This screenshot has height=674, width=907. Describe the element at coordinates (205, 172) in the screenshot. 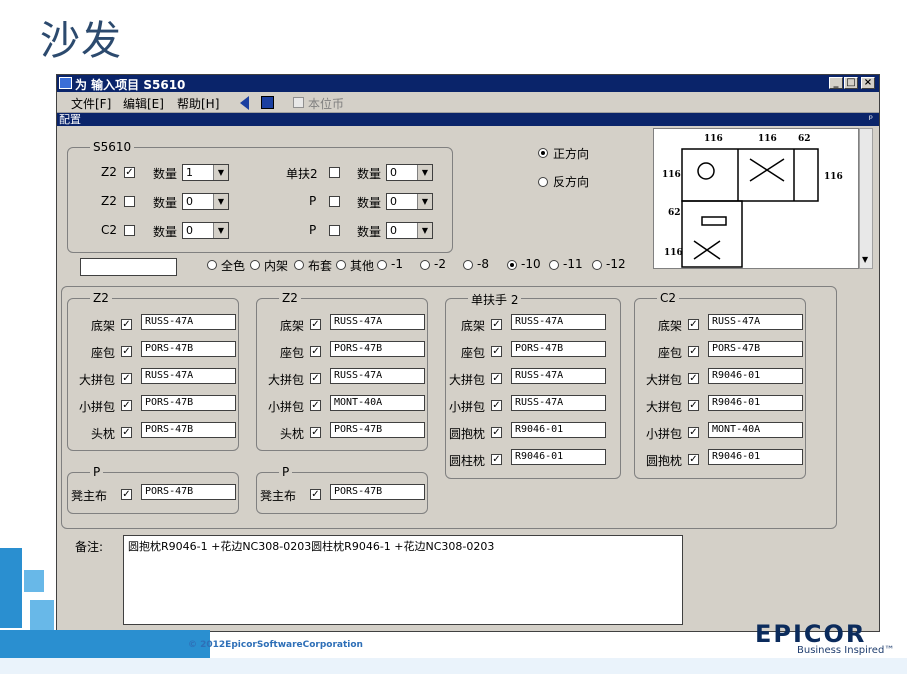

I see `qty-select: 1 ▼` at that location.